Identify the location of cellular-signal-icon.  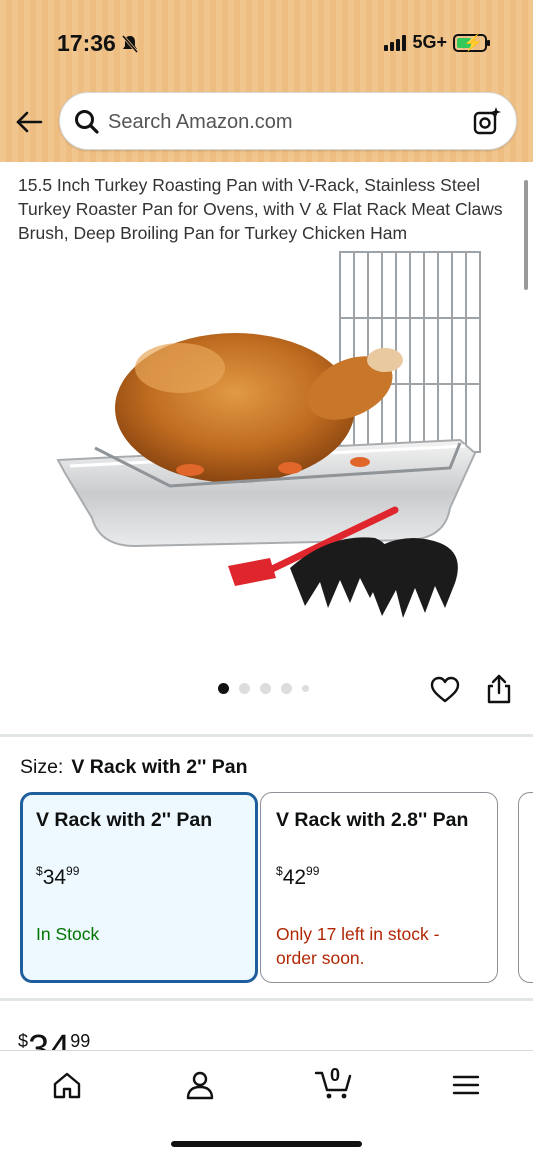
(395, 42).